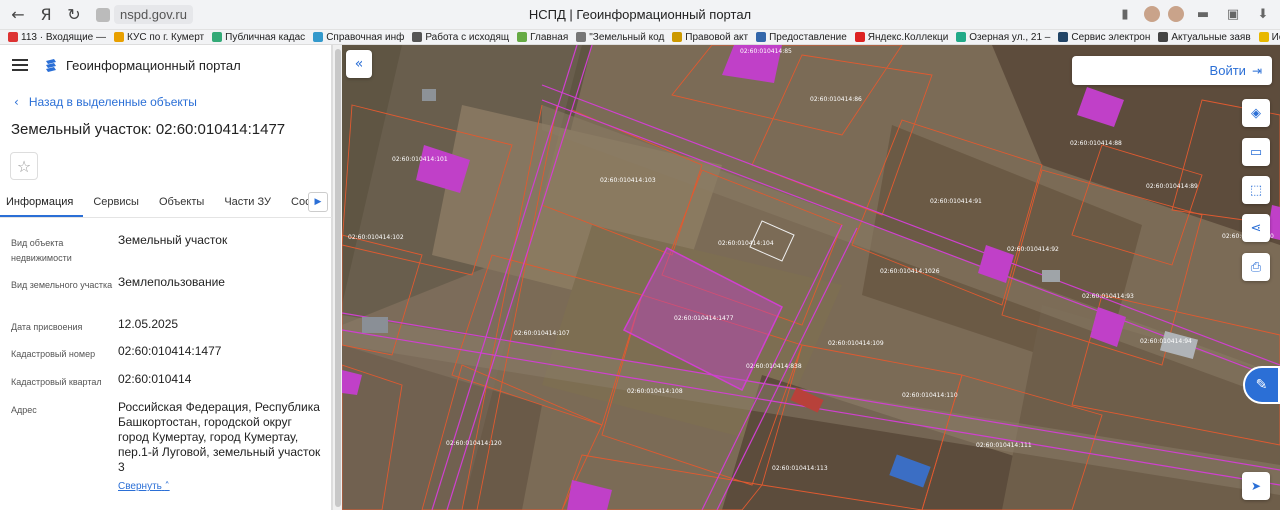 The image size is (1280, 510). I want to click on portal-title: Геоинформационный портал, so click(153, 65).